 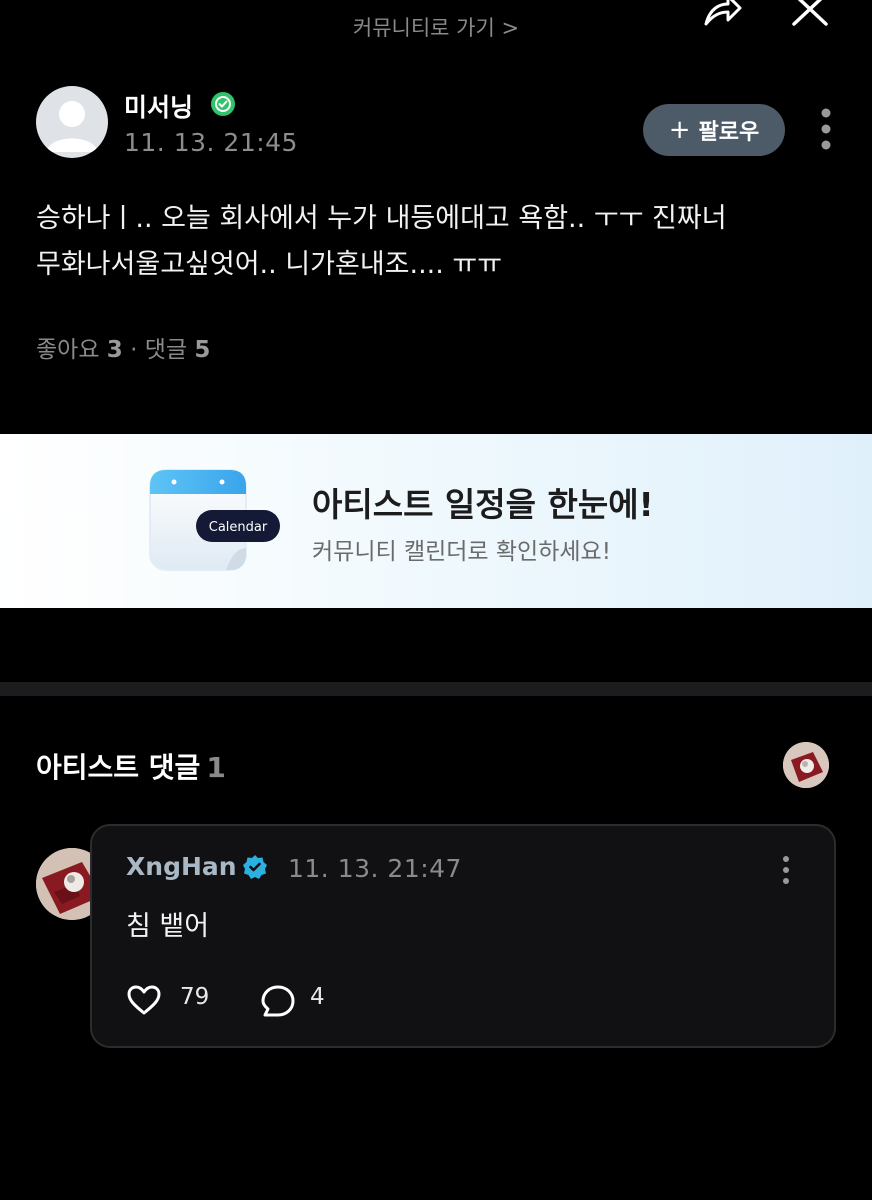 I want to click on section-divider, so click(x=436, y=689).